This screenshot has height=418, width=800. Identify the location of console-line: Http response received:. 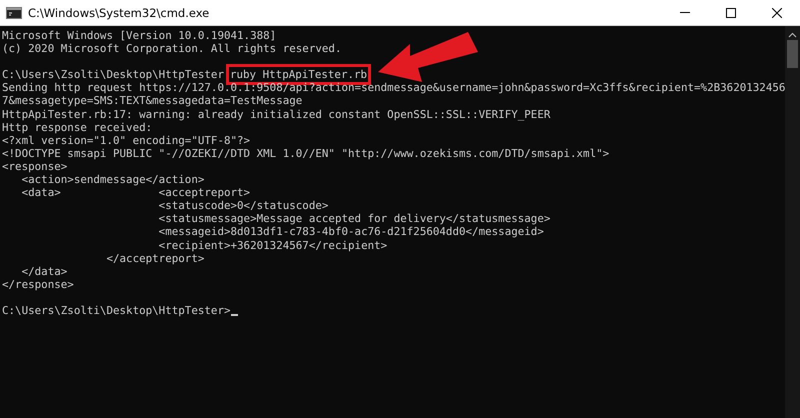
(77, 127).